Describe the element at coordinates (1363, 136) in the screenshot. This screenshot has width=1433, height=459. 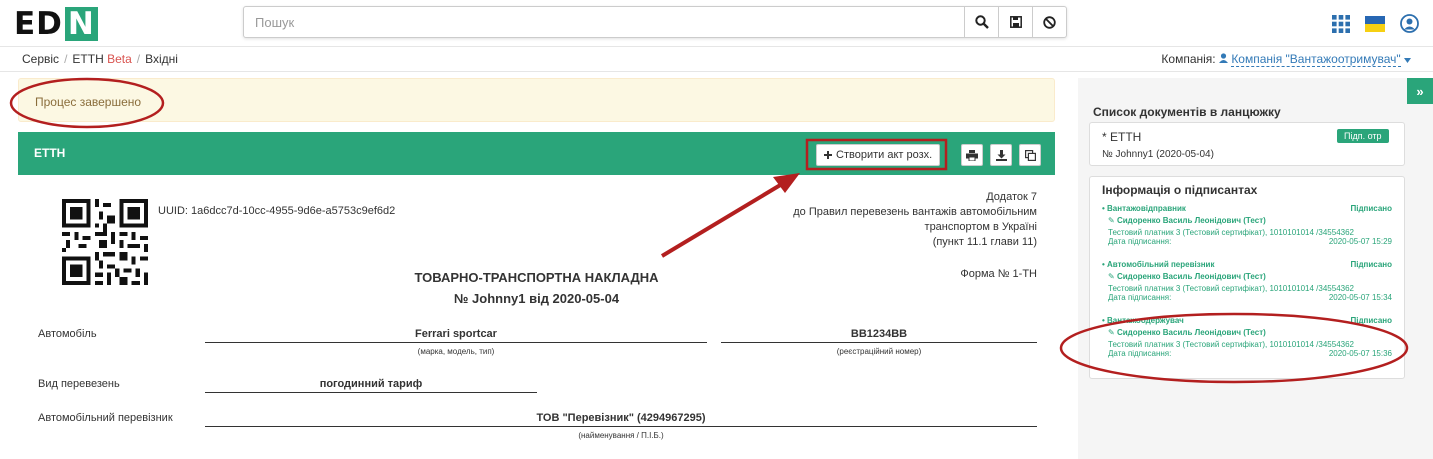
I see `status-badge: Підп. отр` at that location.